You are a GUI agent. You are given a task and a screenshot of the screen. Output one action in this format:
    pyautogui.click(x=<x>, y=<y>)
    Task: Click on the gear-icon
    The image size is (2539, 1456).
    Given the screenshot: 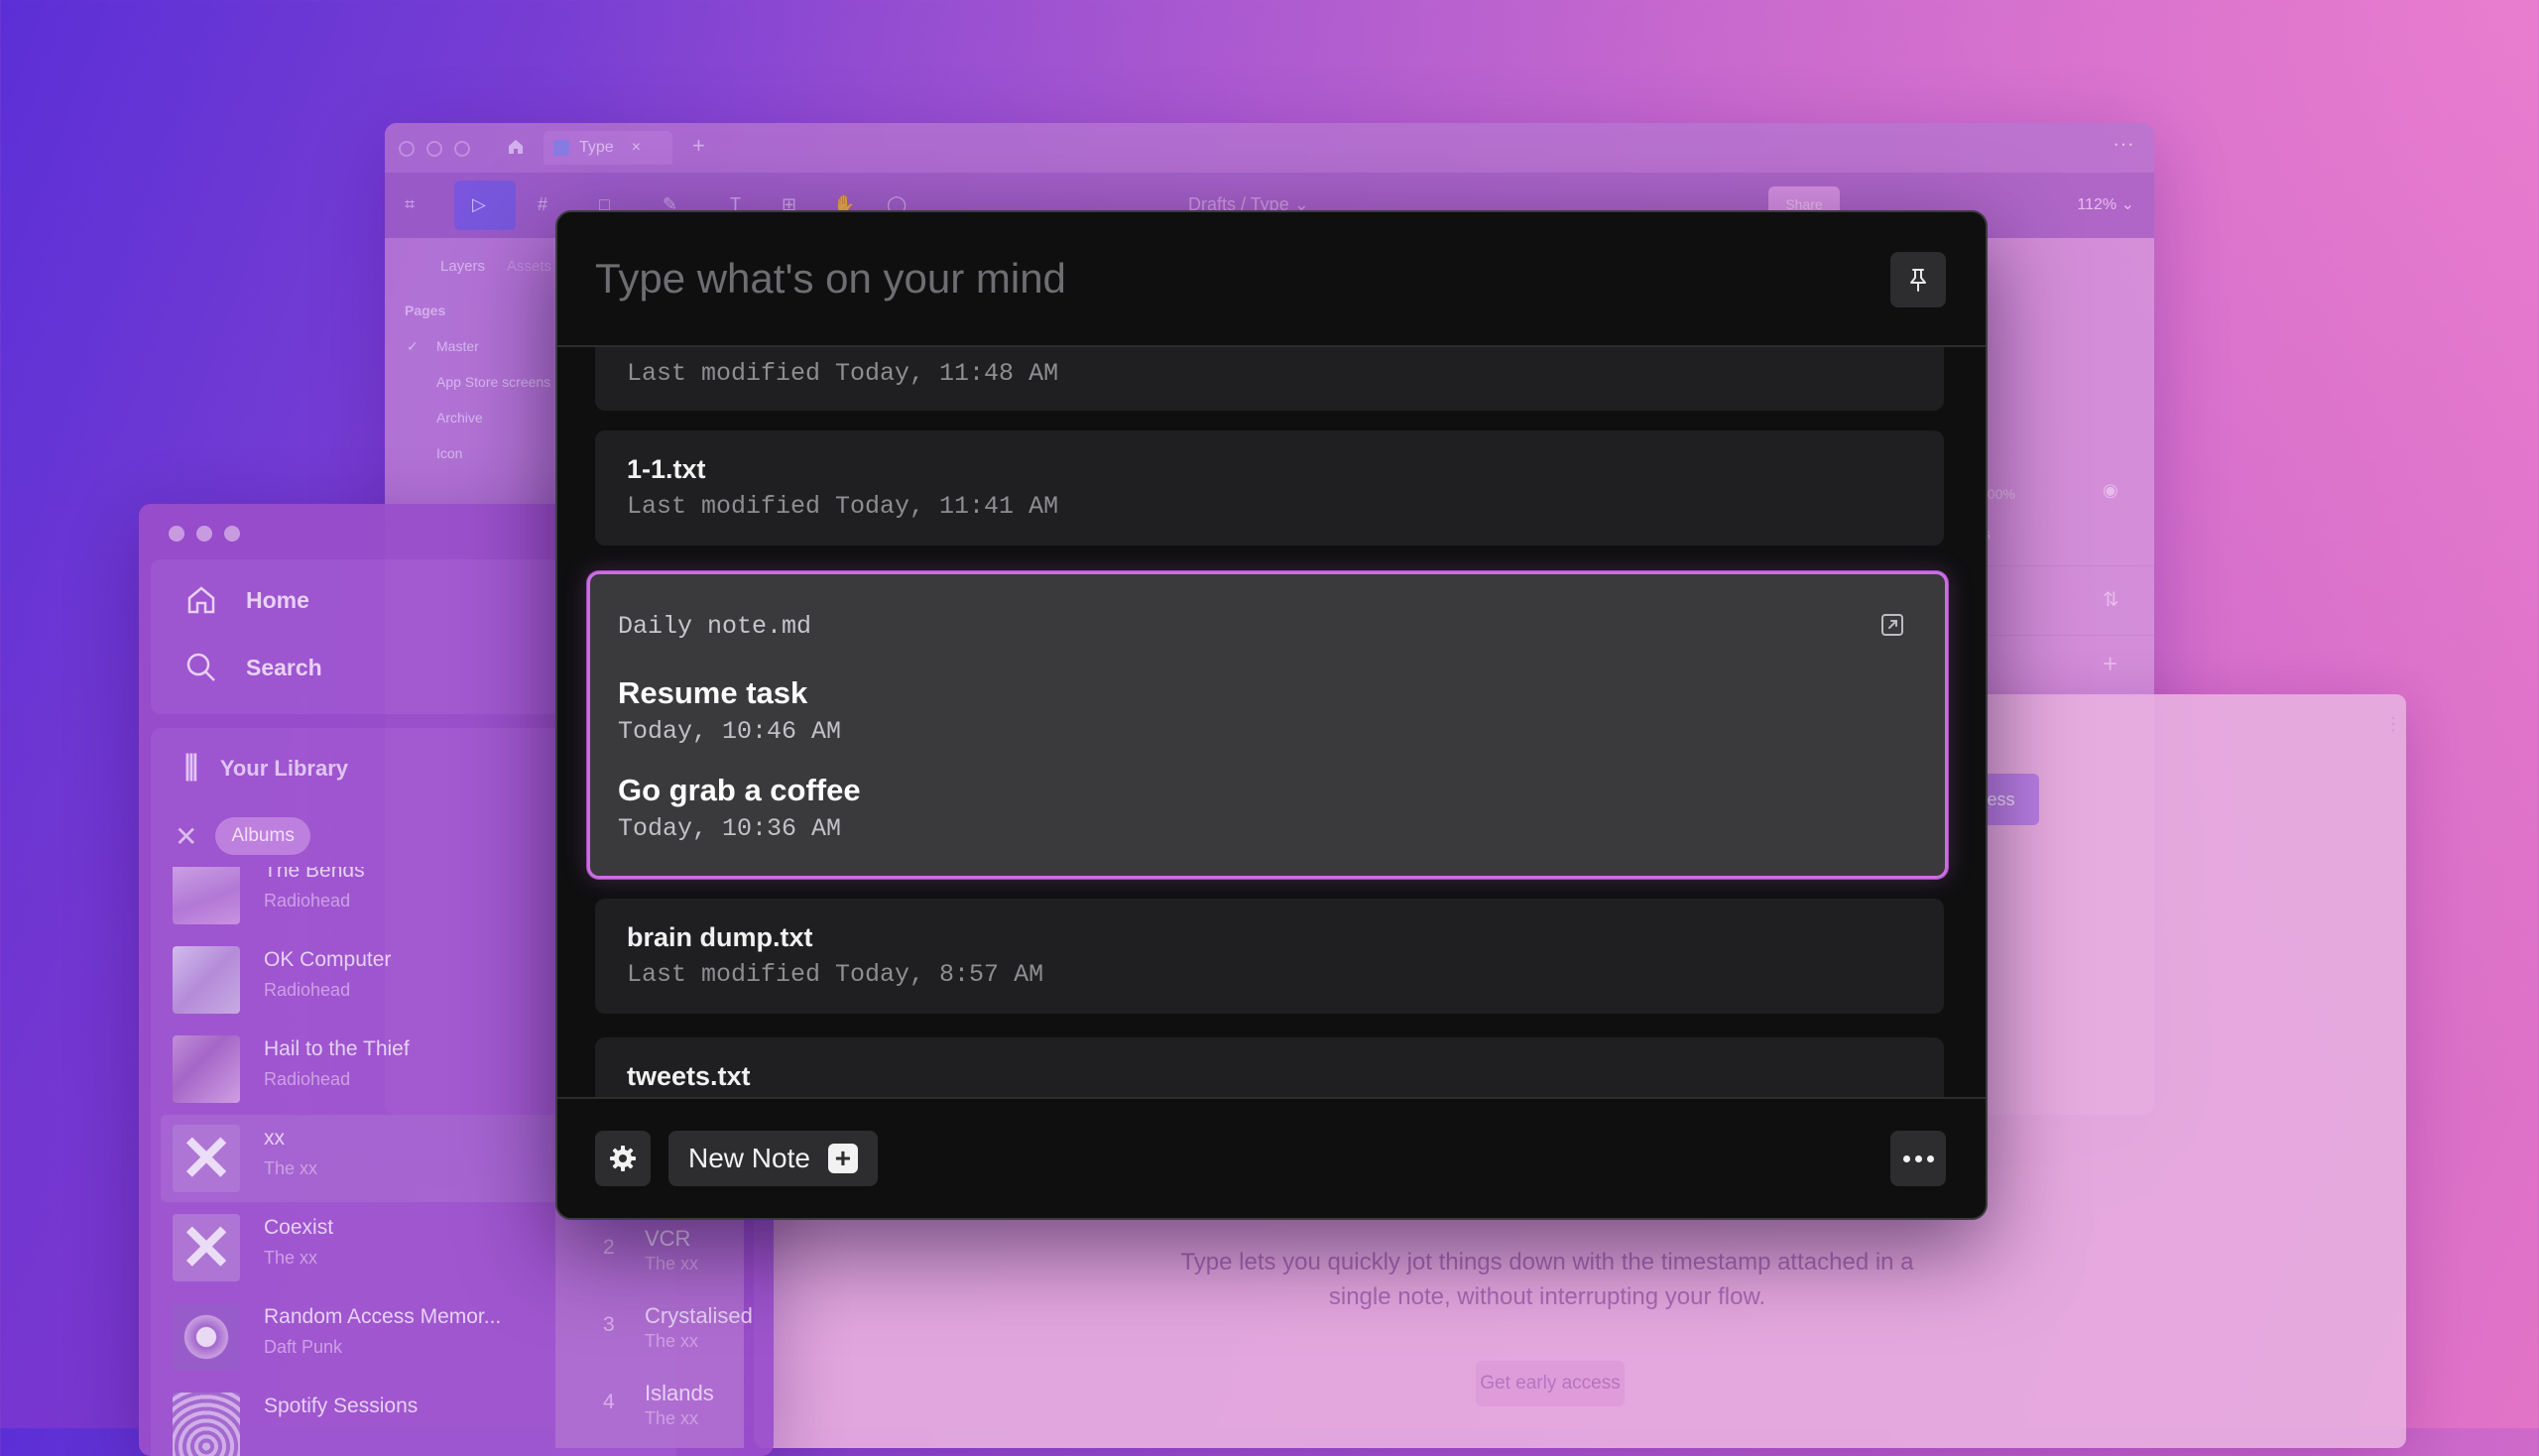 What is the action you would take?
    pyautogui.click(x=623, y=1158)
    